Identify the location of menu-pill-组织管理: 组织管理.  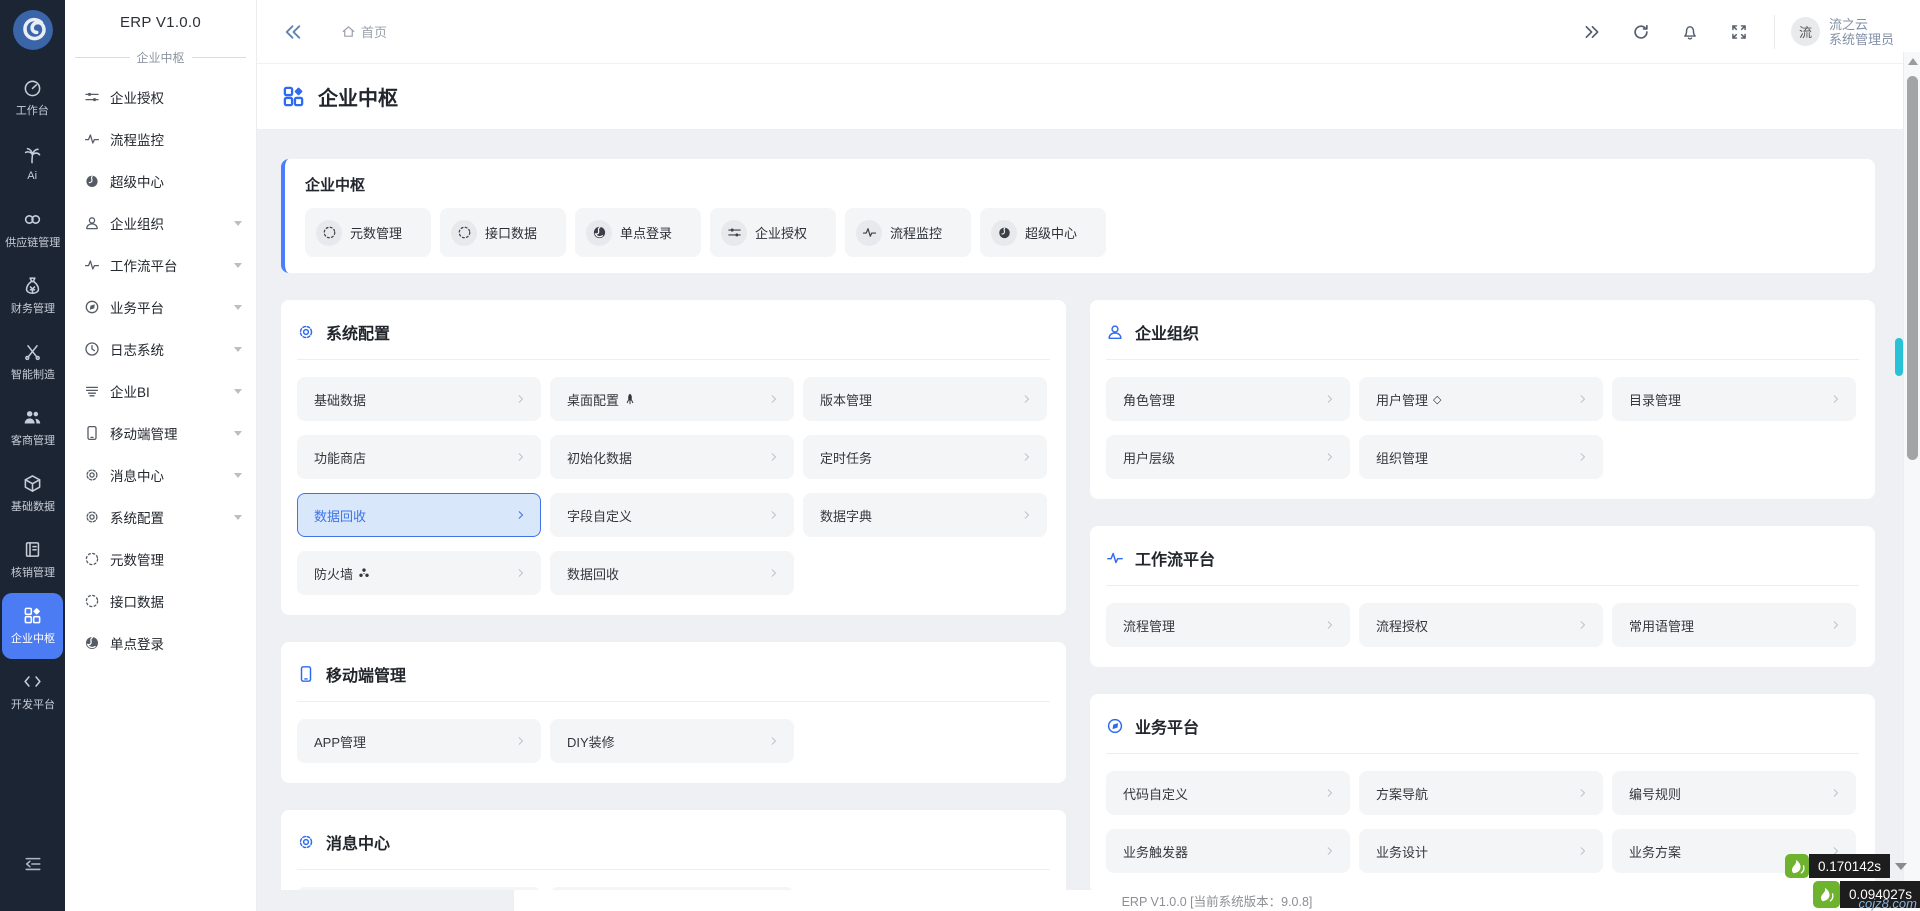
(1481, 457).